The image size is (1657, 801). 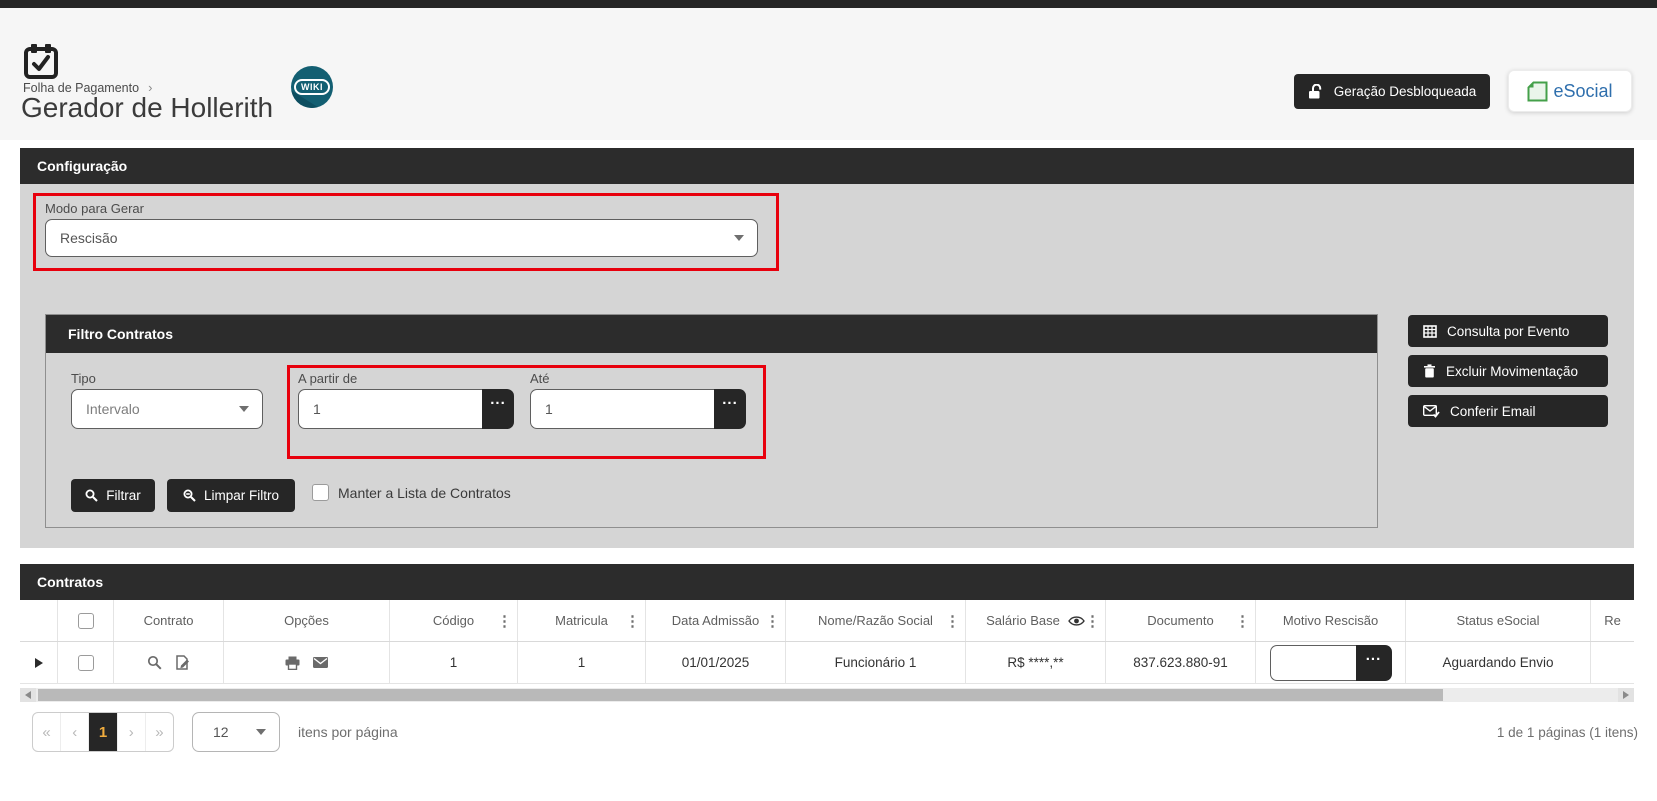 What do you see at coordinates (540, 378) in the screenshot?
I see `ate-label: Até` at bounding box center [540, 378].